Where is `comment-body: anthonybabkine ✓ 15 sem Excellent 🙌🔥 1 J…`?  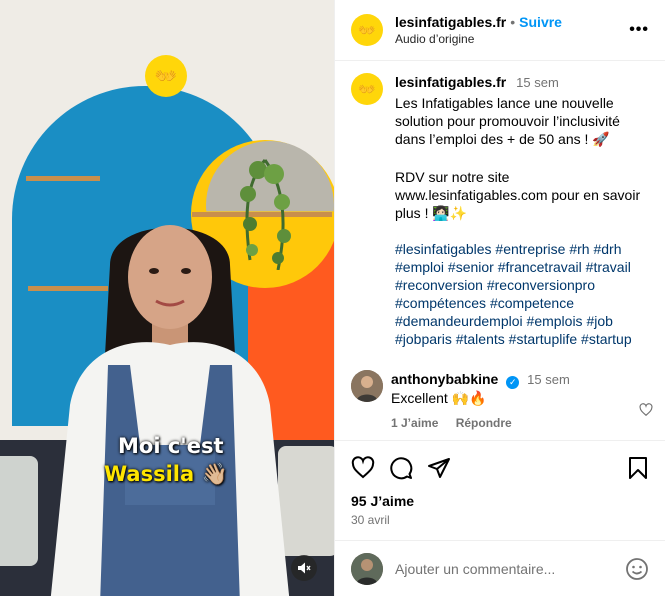 comment-body: anthonybabkine ✓ 15 sem Excellent 🙌🔥 1 J… is located at coordinates (520, 401).